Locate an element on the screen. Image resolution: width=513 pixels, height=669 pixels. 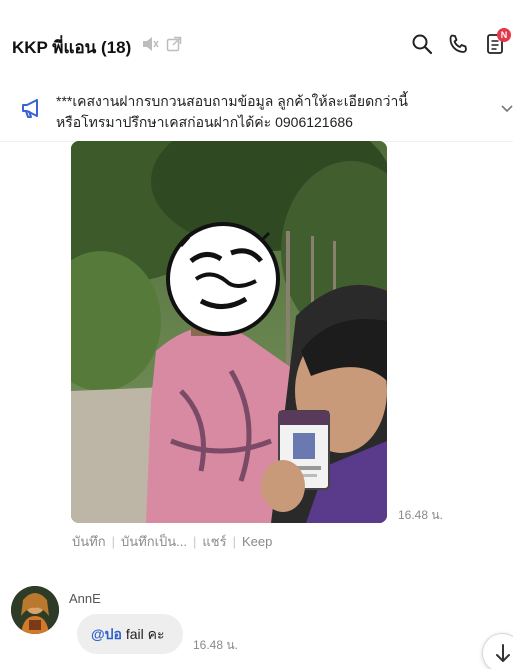
chat-title: KKP พี่แอน (18) is located at coordinates (71, 47).